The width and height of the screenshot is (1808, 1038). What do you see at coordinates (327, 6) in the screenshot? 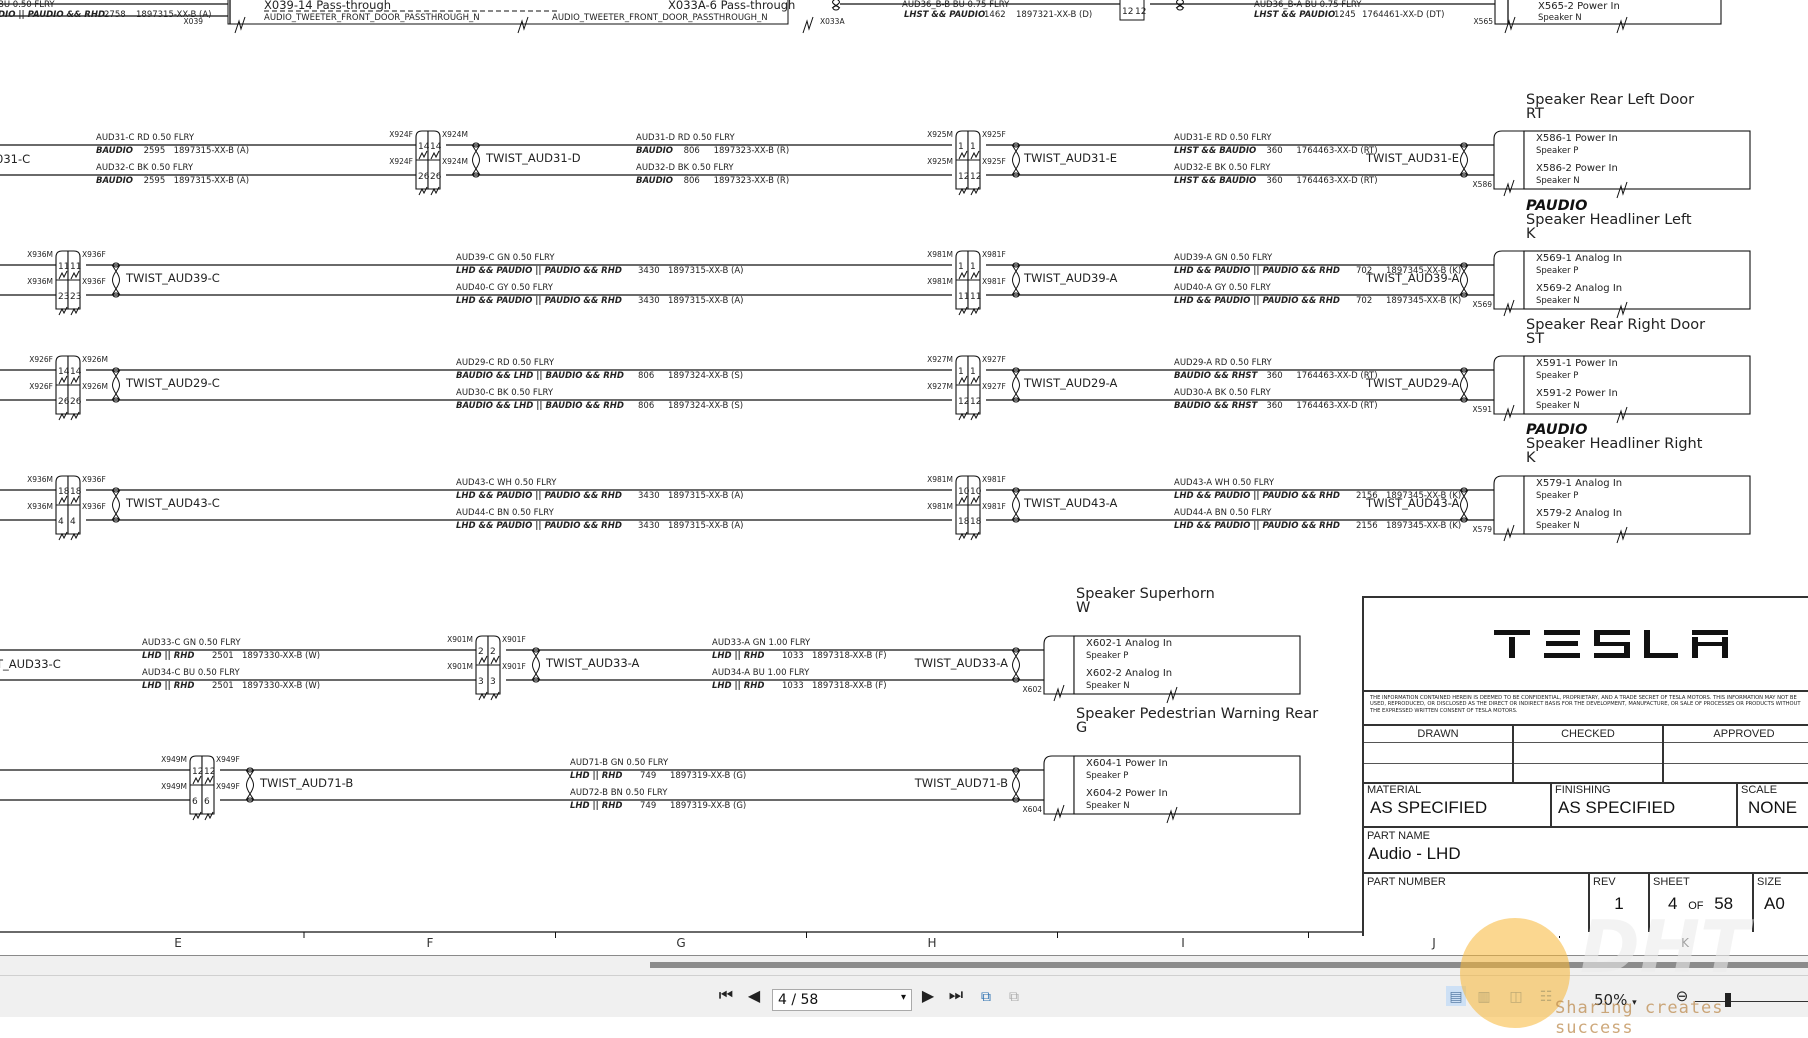
I see `passthrough-title: X039-14 Pass-through` at bounding box center [327, 6].